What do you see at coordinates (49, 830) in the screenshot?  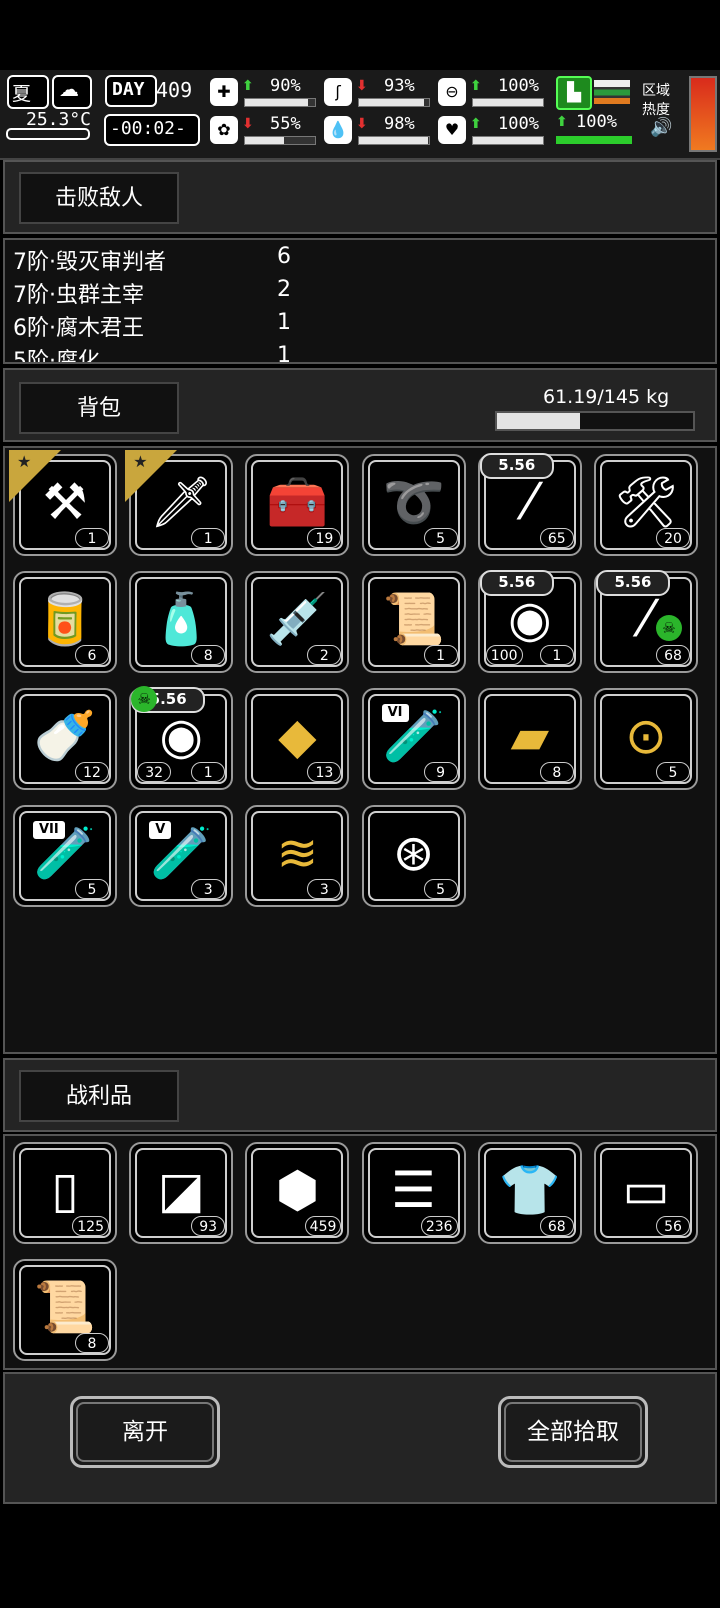 I see `tier-label: VII` at bounding box center [49, 830].